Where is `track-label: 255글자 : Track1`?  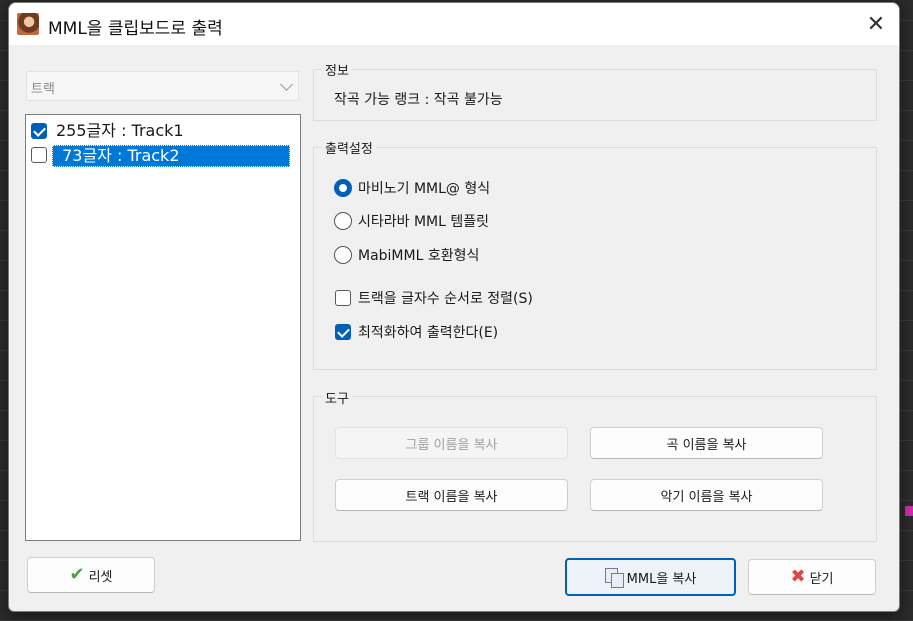 track-label: 255글자 : Track1 is located at coordinates (120, 130).